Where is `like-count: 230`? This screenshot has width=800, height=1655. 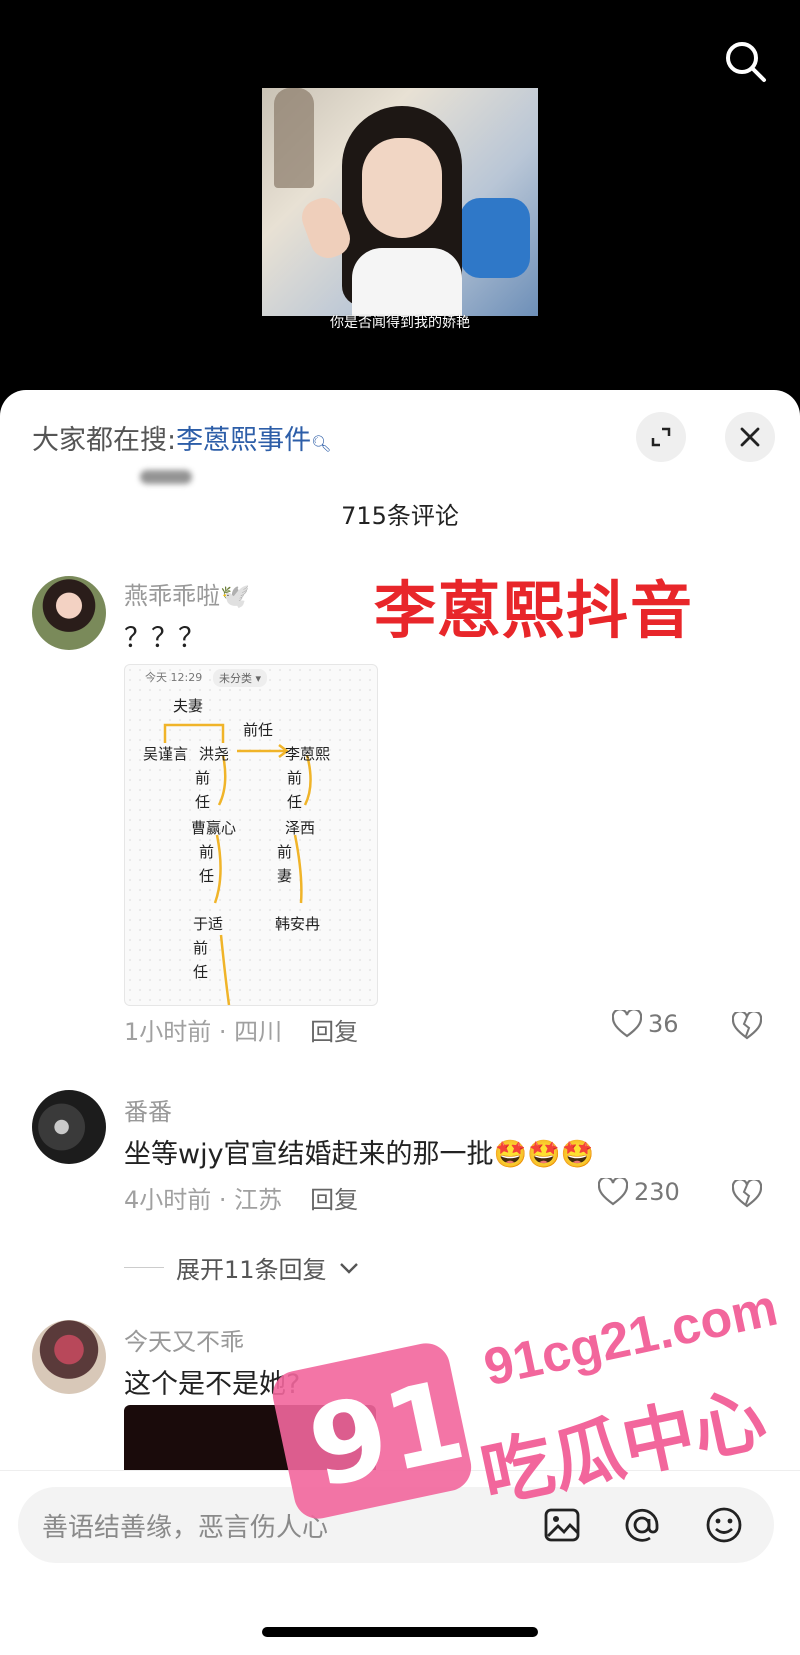 like-count: 230 is located at coordinates (657, 1192).